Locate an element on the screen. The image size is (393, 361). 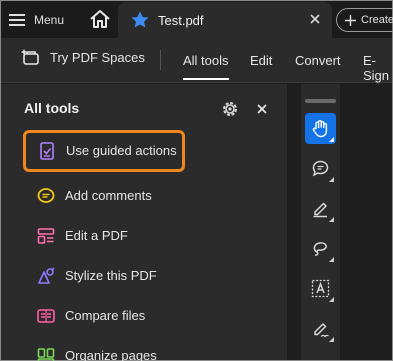
tool-use-guided-actions: Use guided actions is located at coordinates (104, 151).